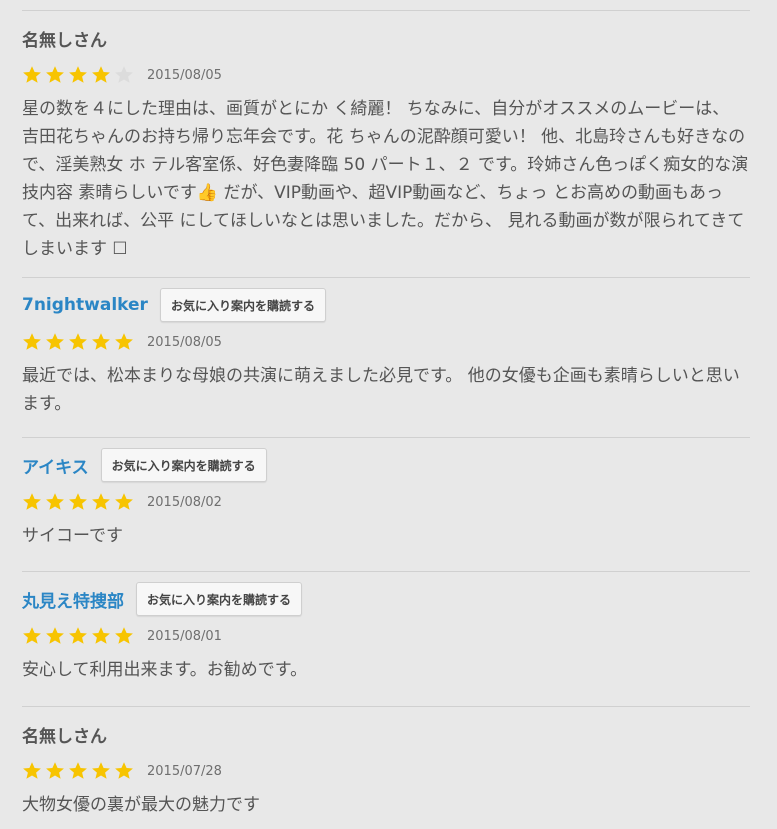  I want to click on review-item: 名無しさん 2015/07/28 大物女優の裏が最大の魅力です, so click(386, 768).